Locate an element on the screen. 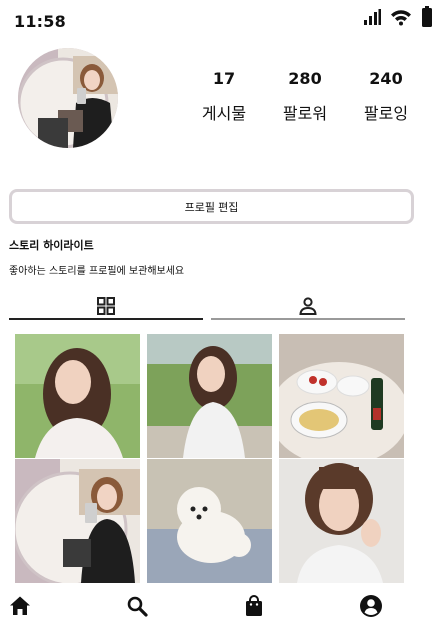 Image resolution: width=445 pixels, height=637 pixels. signal-icon is located at coordinates (372, 19).